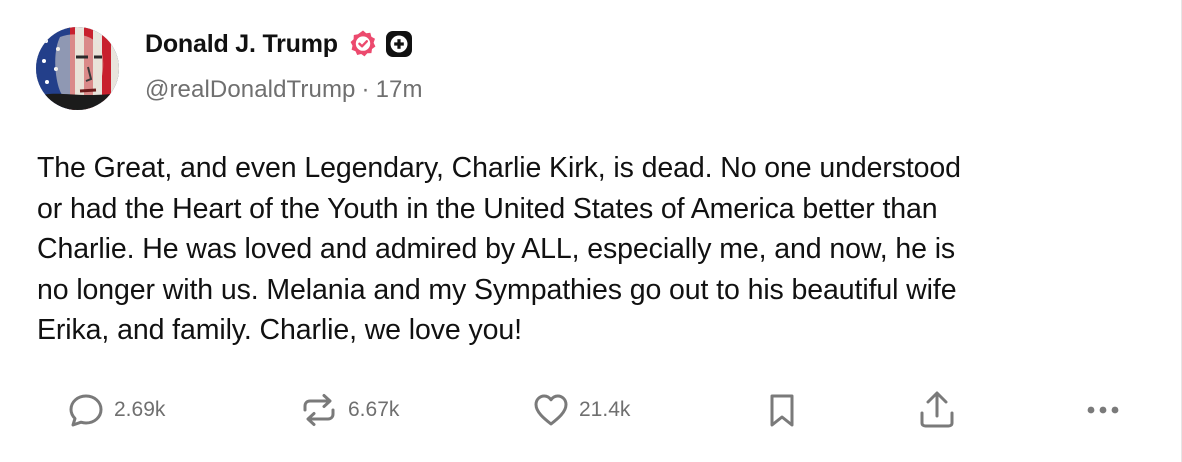 This screenshot has height=462, width=1182. I want to click on repost-arrows-icon, so click(319, 410).